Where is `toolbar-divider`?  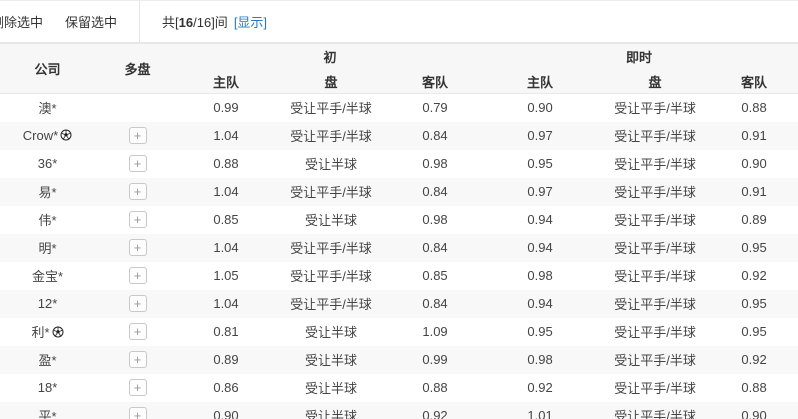
toolbar-divider is located at coordinates (140, 21).